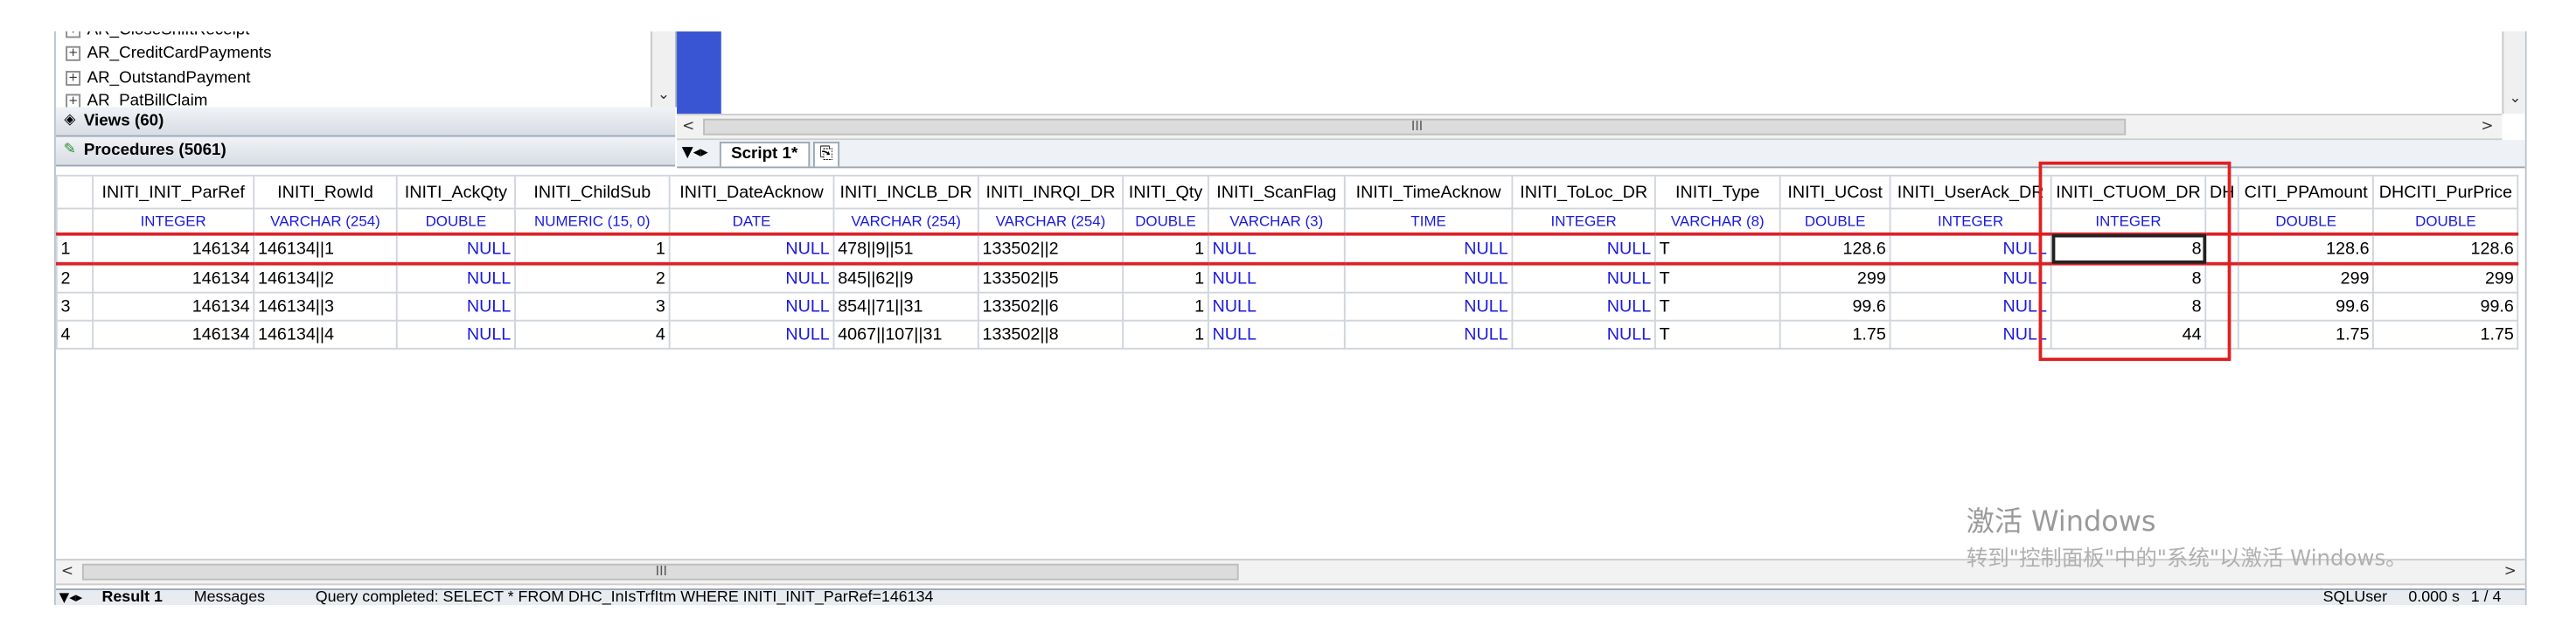  Describe the element at coordinates (365, 122) in the screenshot. I see `views-section: ◈ Views (60)` at that location.